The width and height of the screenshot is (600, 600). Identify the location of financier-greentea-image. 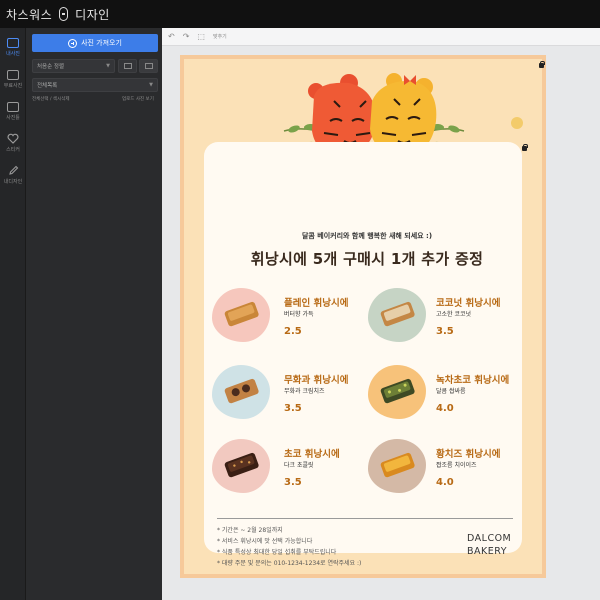
(397, 391).